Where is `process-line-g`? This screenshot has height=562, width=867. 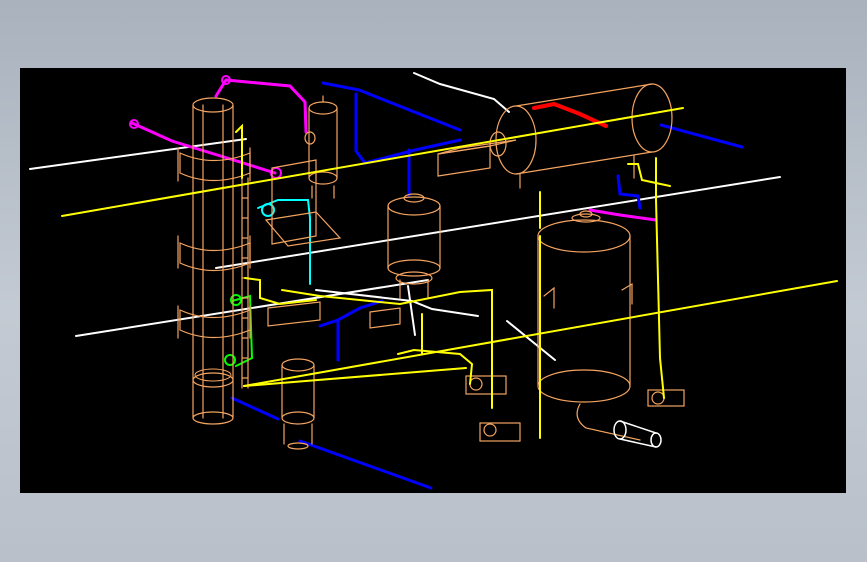
process-line-g is located at coordinates (660, 278).